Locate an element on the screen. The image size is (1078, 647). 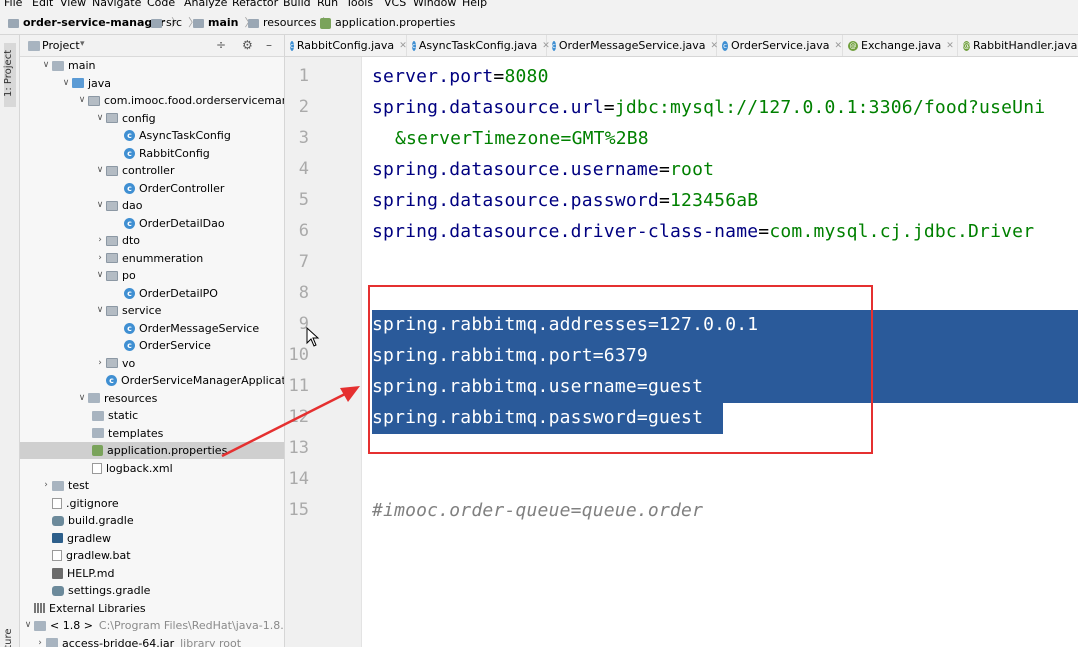
menu-window: Window is located at coordinates (434, 4).